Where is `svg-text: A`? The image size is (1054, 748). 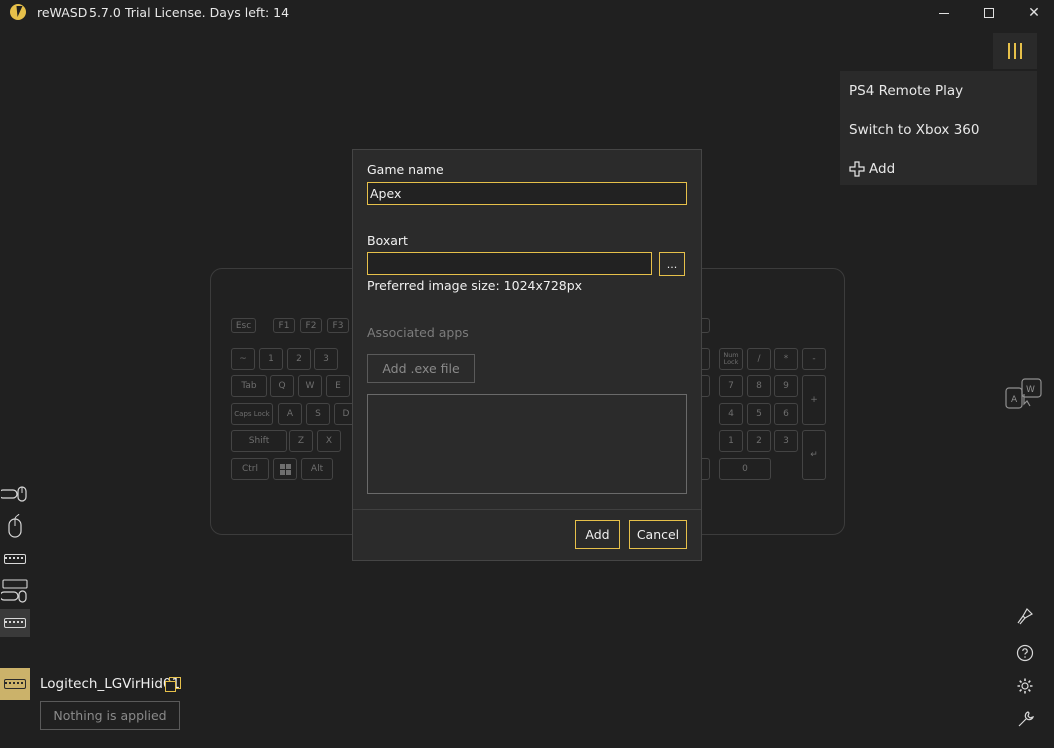
svg-text: A is located at coordinates (1014, 400).